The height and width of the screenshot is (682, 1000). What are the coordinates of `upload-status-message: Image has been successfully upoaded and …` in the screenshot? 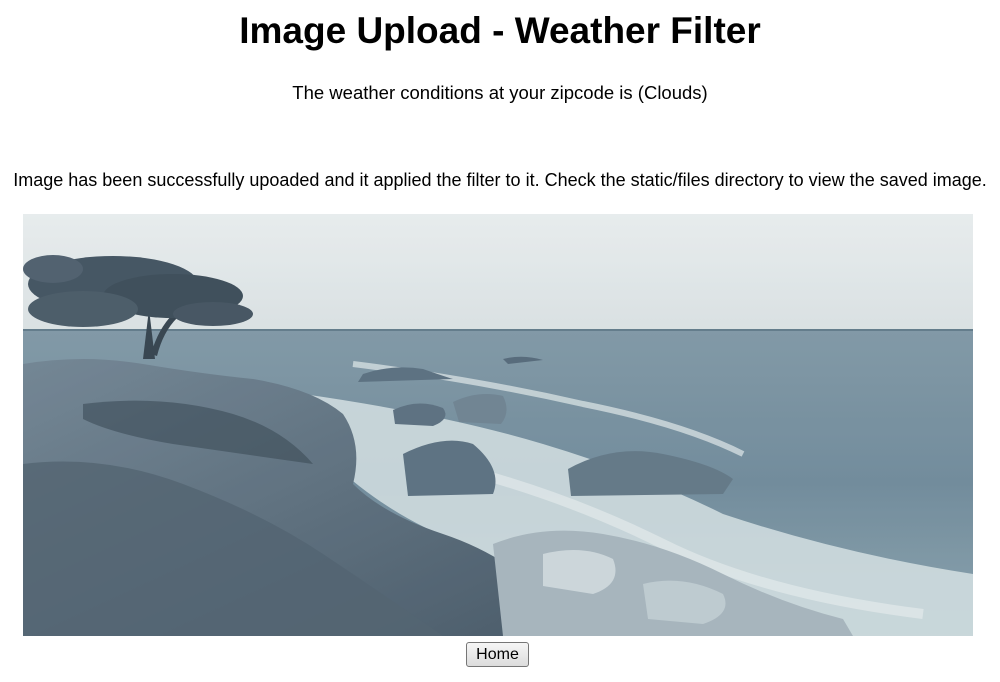 It's located at (500, 180).